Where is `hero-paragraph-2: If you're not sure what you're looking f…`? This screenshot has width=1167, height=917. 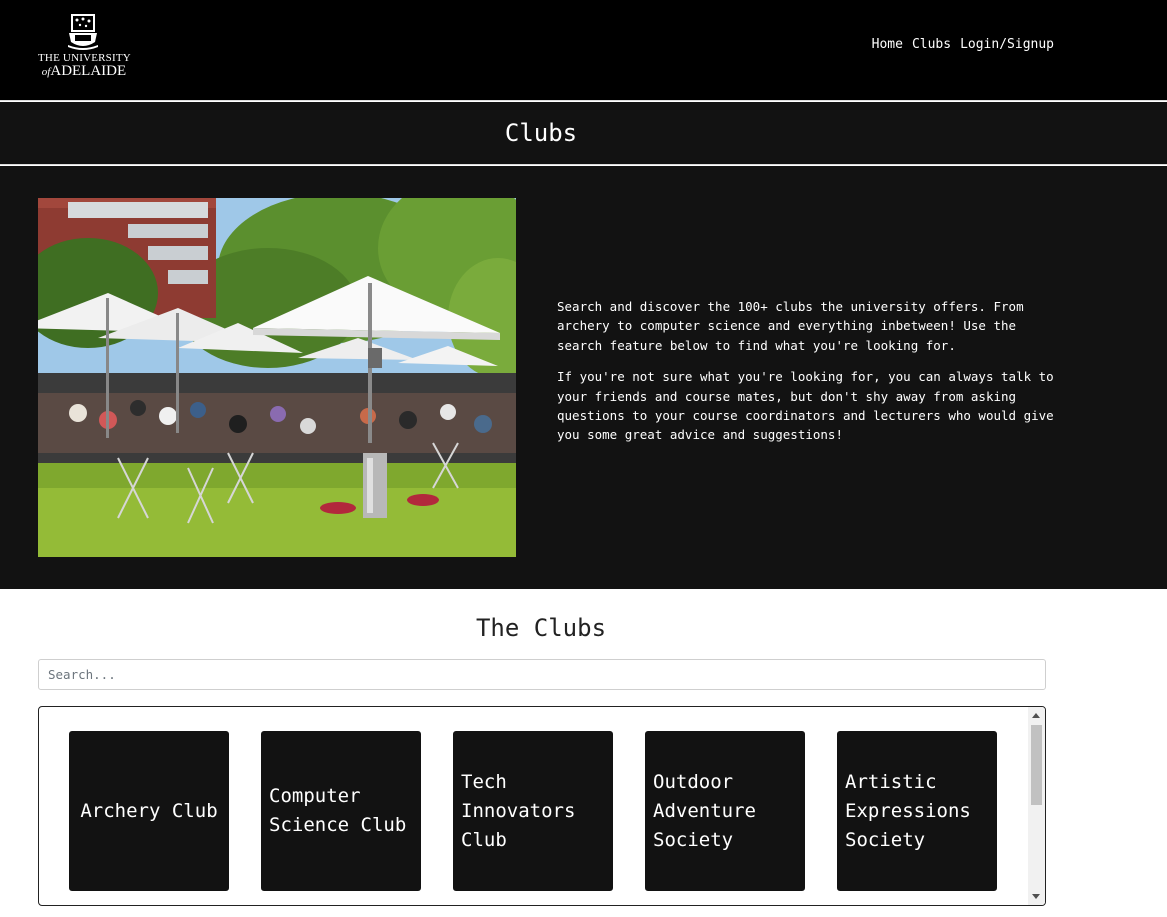 hero-paragraph-2: If you're not sure what you're looking f… is located at coordinates (805, 406).